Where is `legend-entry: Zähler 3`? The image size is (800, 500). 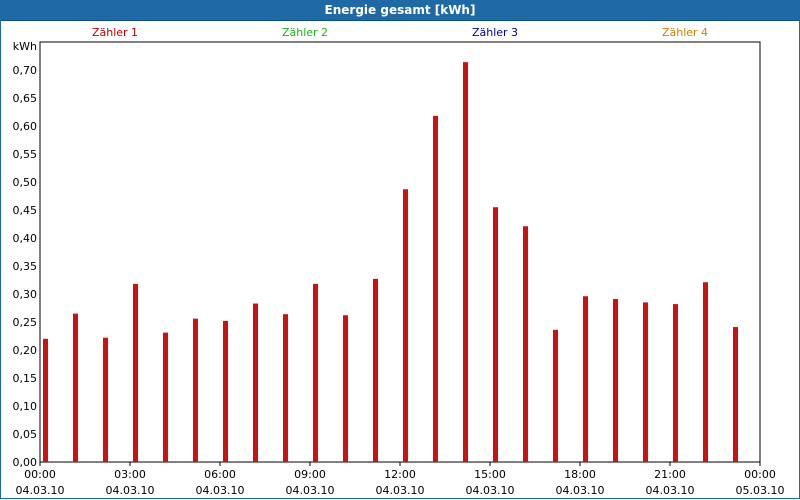
legend-entry: Zähler 3 is located at coordinates (495, 32).